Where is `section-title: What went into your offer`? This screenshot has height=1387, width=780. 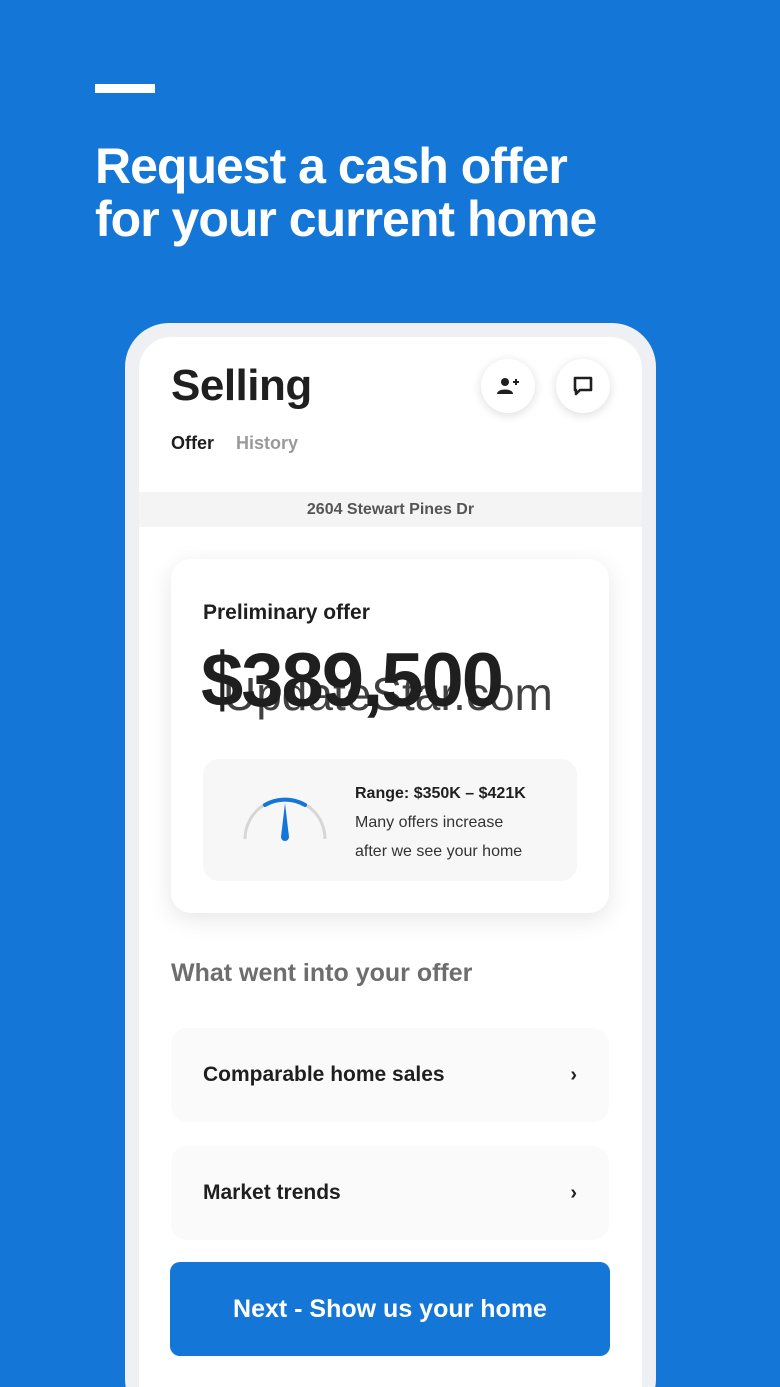
section-title: What went into your offer is located at coordinates (322, 973).